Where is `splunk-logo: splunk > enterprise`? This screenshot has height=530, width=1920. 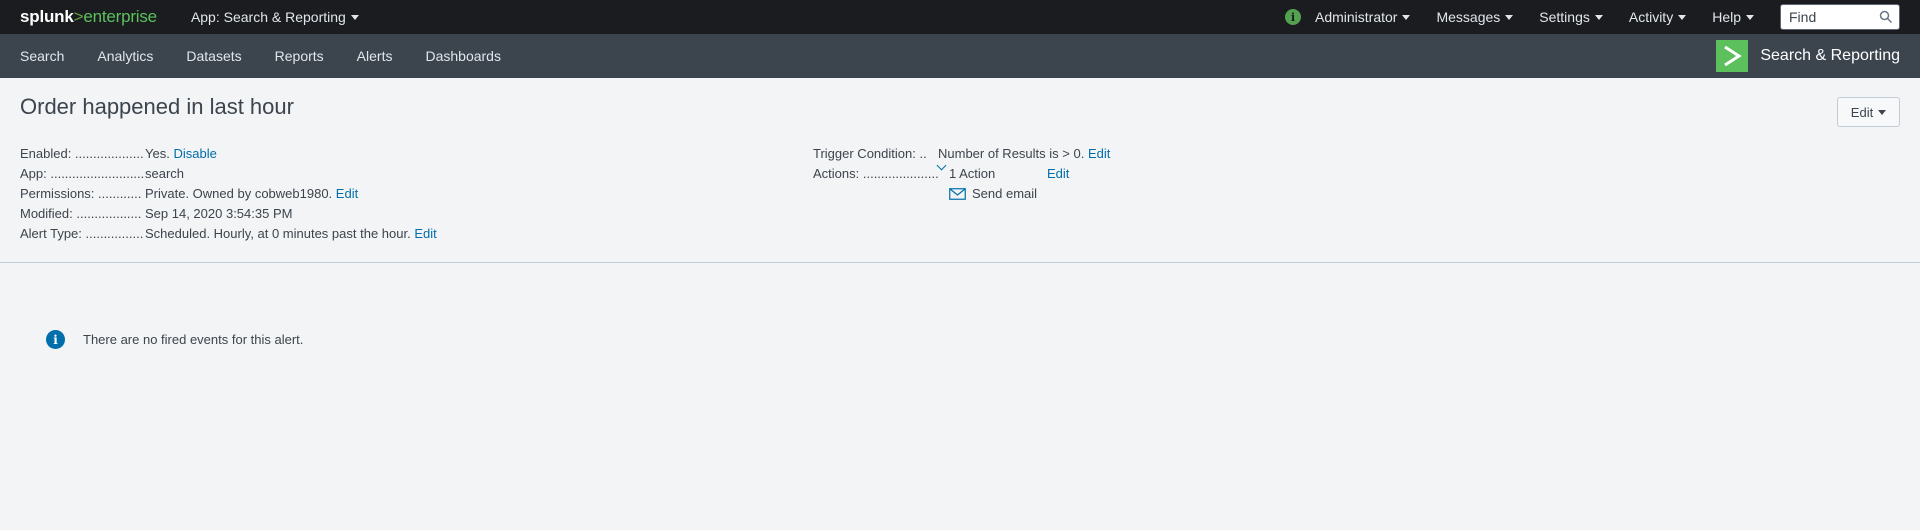 splunk-logo: splunk > enterprise is located at coordinates (88, 17).